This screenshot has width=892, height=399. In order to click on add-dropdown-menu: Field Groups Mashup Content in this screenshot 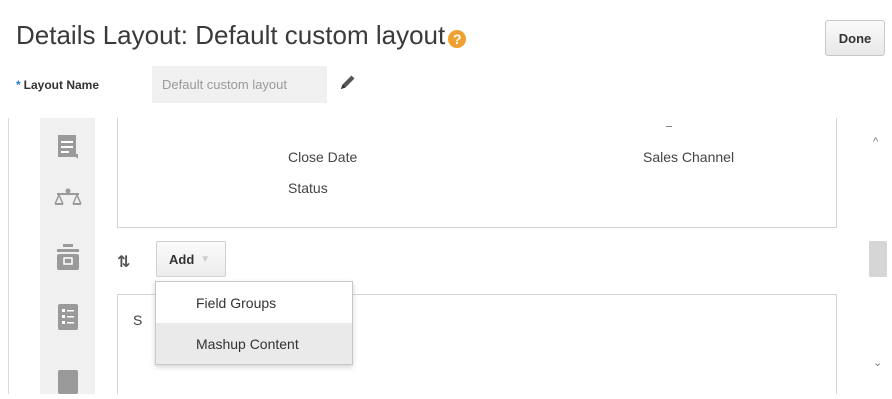, I will do `click(254, 323)`.